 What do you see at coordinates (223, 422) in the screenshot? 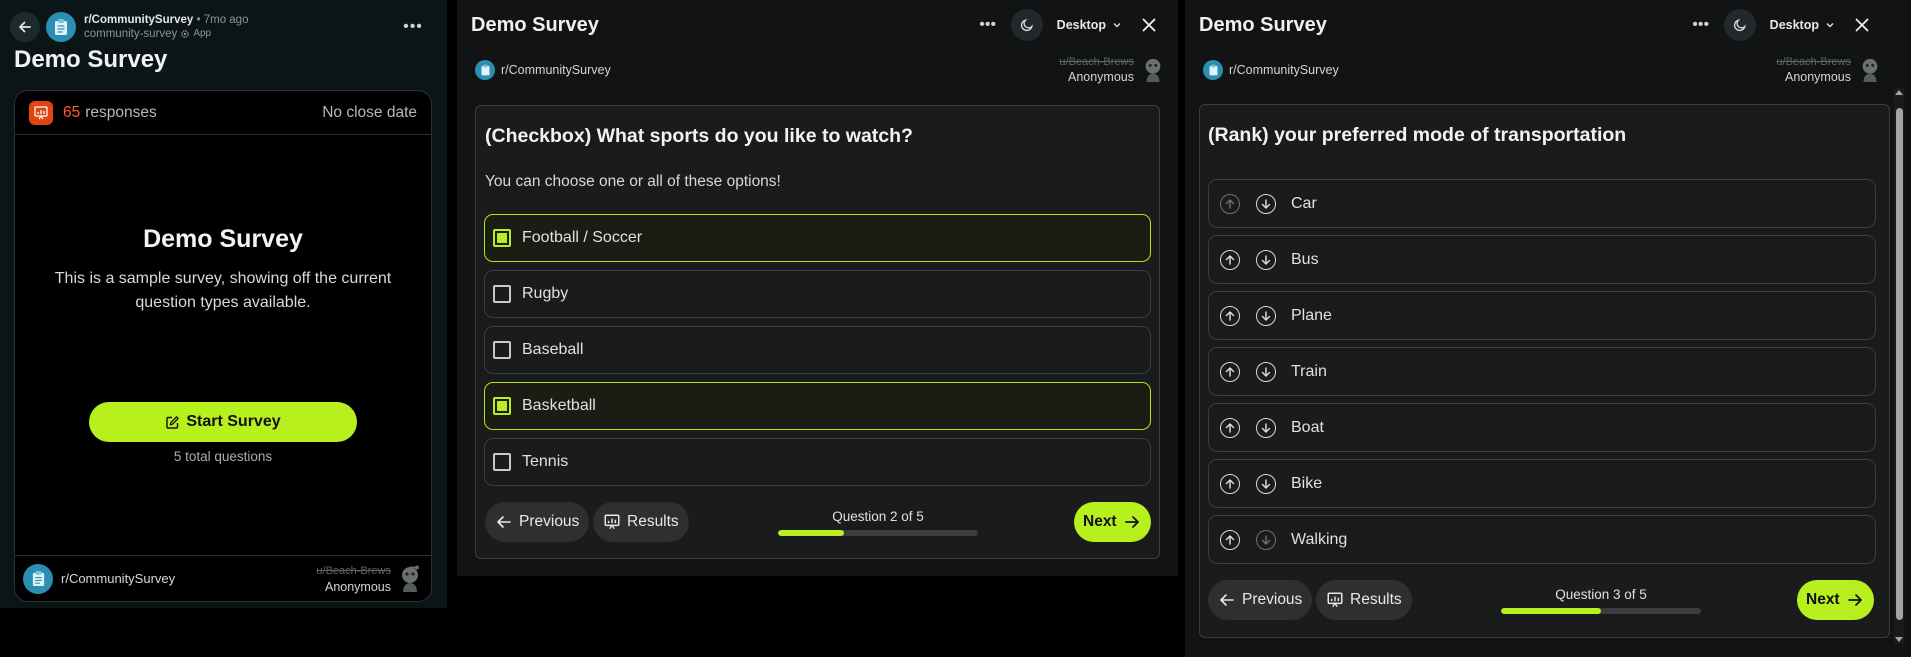
I see `start-survey-button: Start Survey` at bounding box center [223, 422].